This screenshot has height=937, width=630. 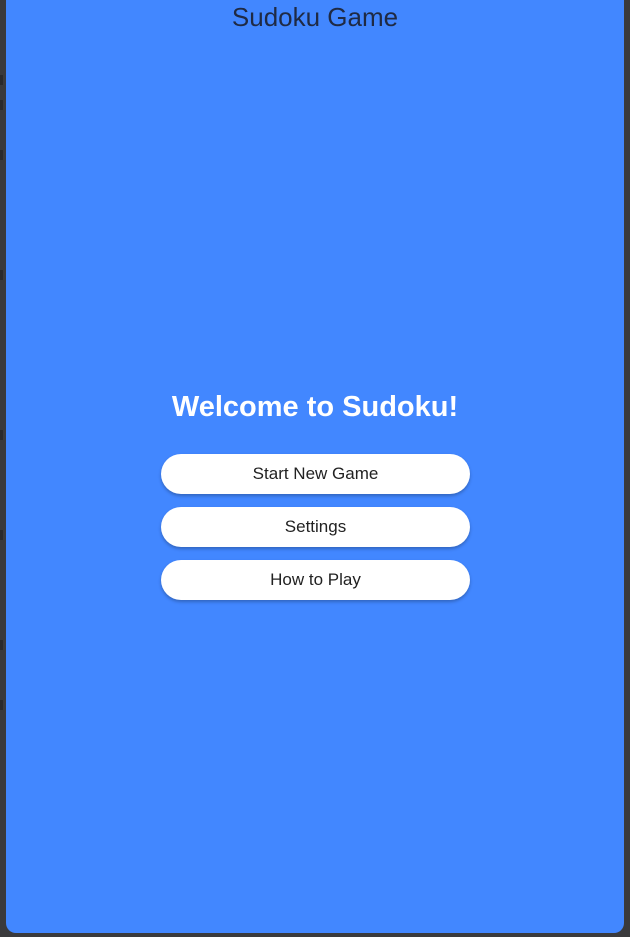 I want to click on app-title: Sudoku Game, so click(x=315, y=17).